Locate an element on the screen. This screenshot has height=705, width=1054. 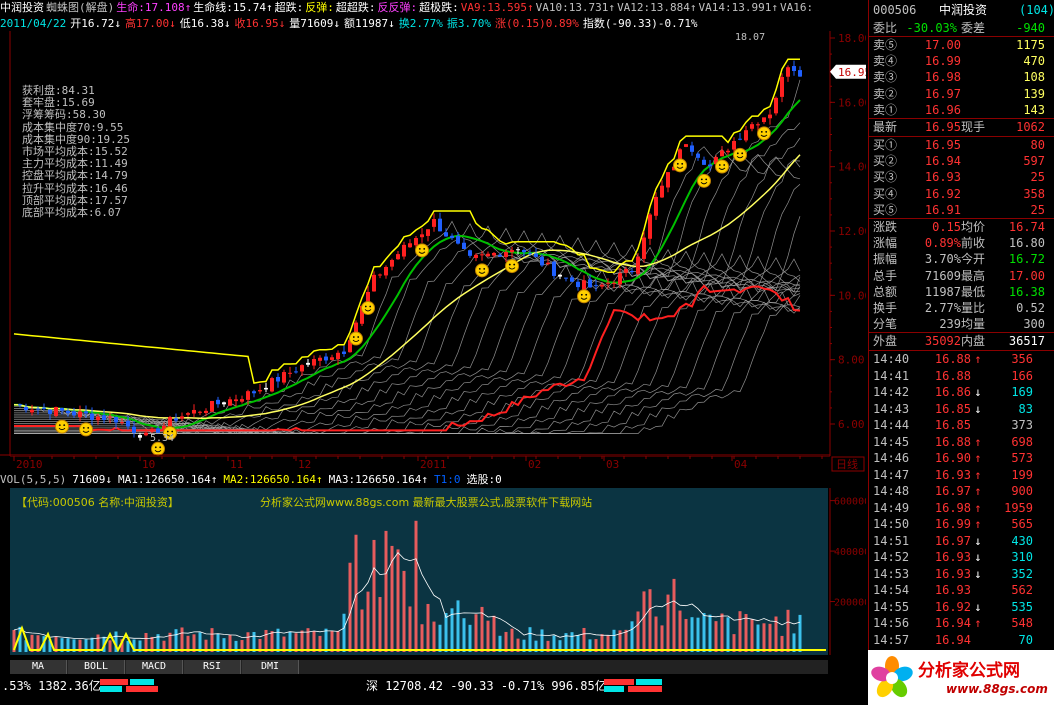
tick-price: 16.94 is located at coordinates (952, 639).